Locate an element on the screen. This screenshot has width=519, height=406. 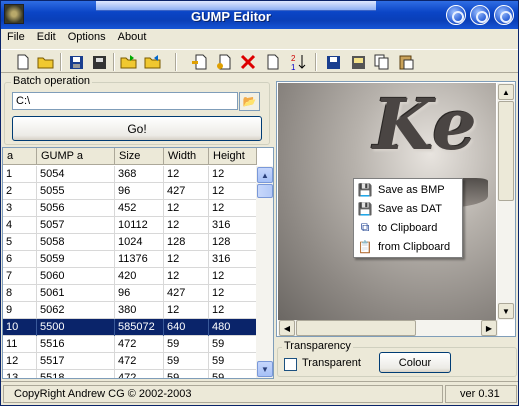
new-file-icon is located at coordinates (23, 62).